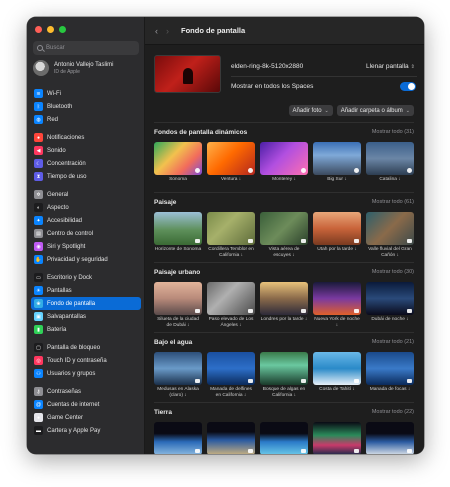 This screenshot has height=487, width=450. I want to click on sidebar-item-appearance: ◐ Aspecto, so click(86, 207).